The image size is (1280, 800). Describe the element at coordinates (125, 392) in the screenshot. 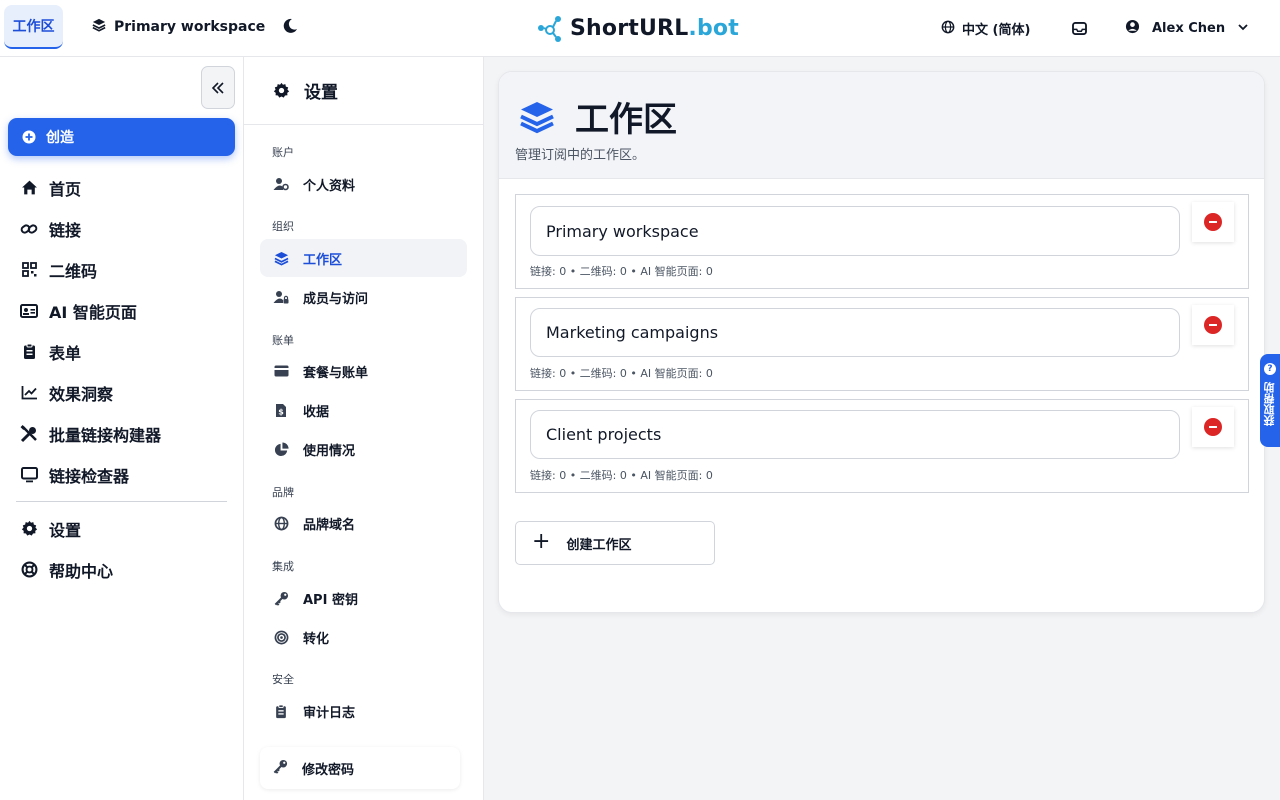

I see `nav-item-insights: 效果洞察` at that location.